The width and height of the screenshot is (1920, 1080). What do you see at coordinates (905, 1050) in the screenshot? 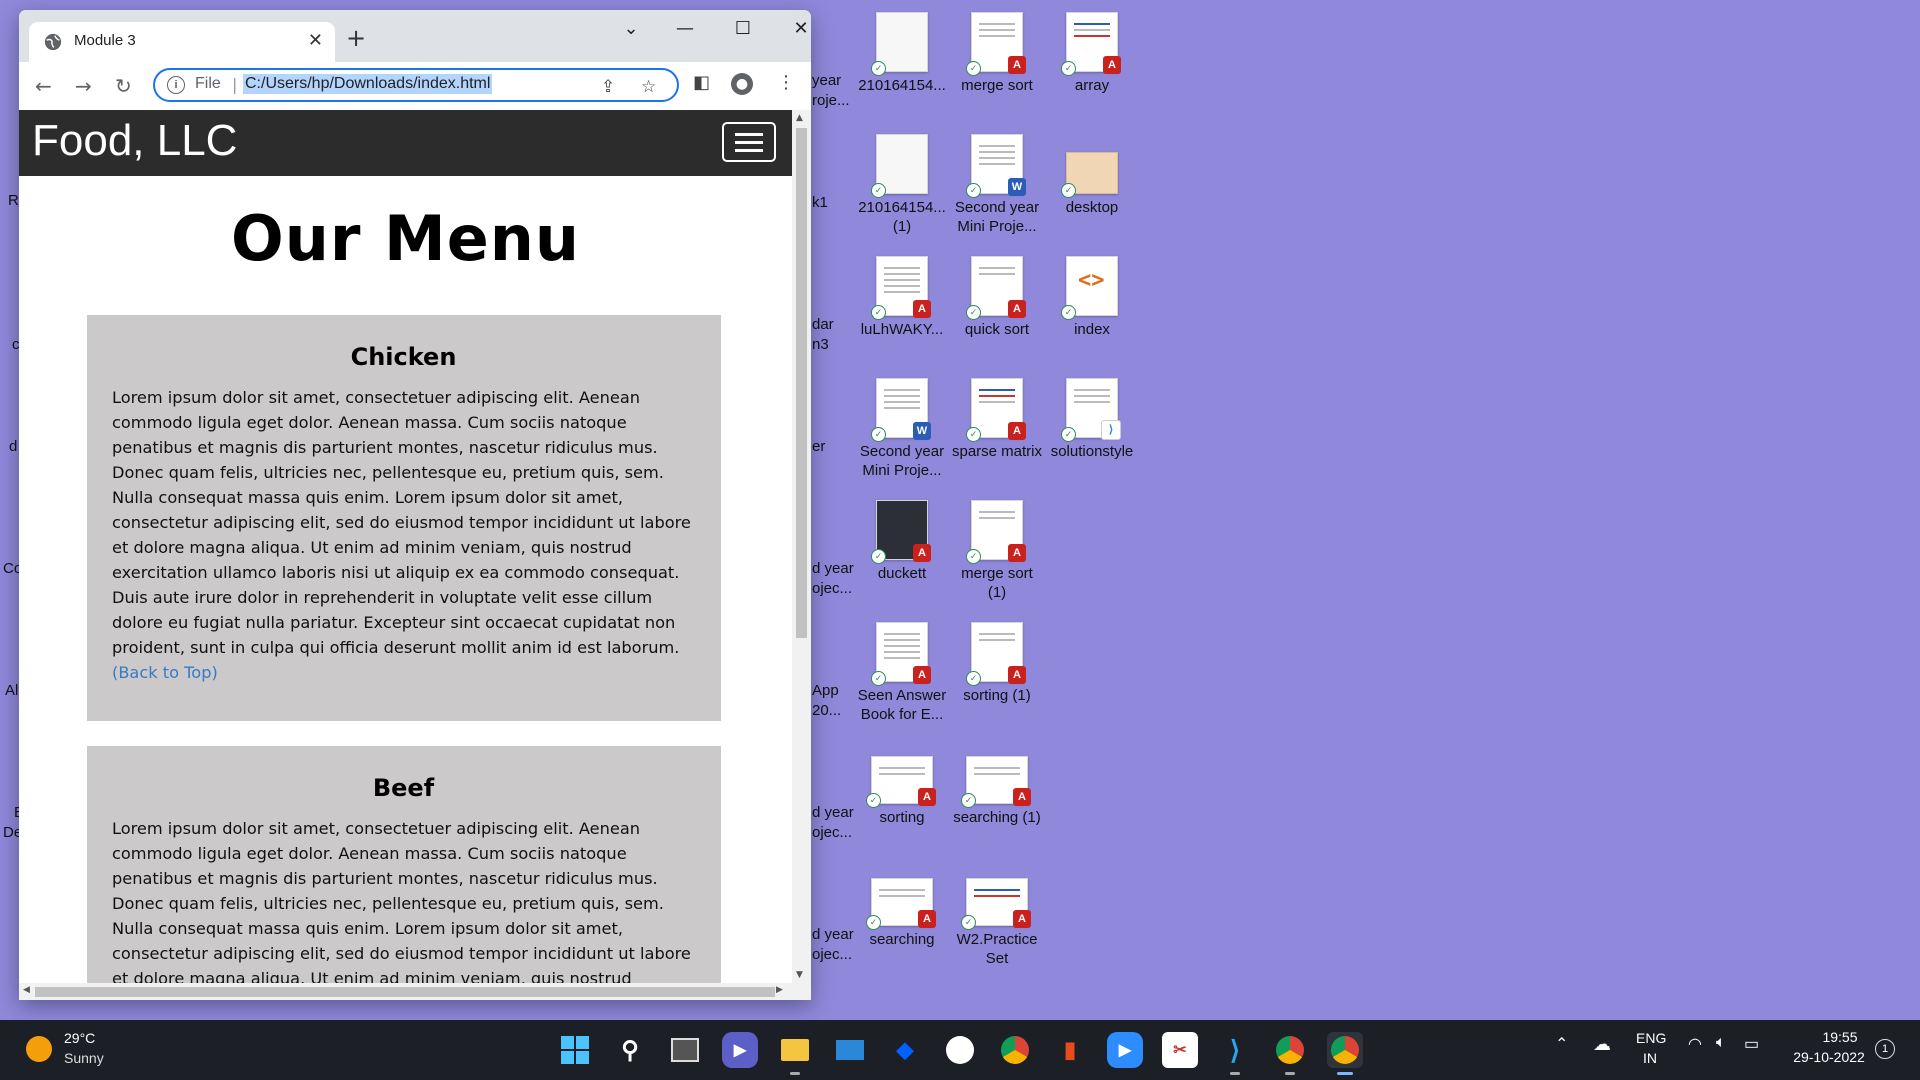
I see `dropbox-icon: ◆` at bounding box center [905, 1050].